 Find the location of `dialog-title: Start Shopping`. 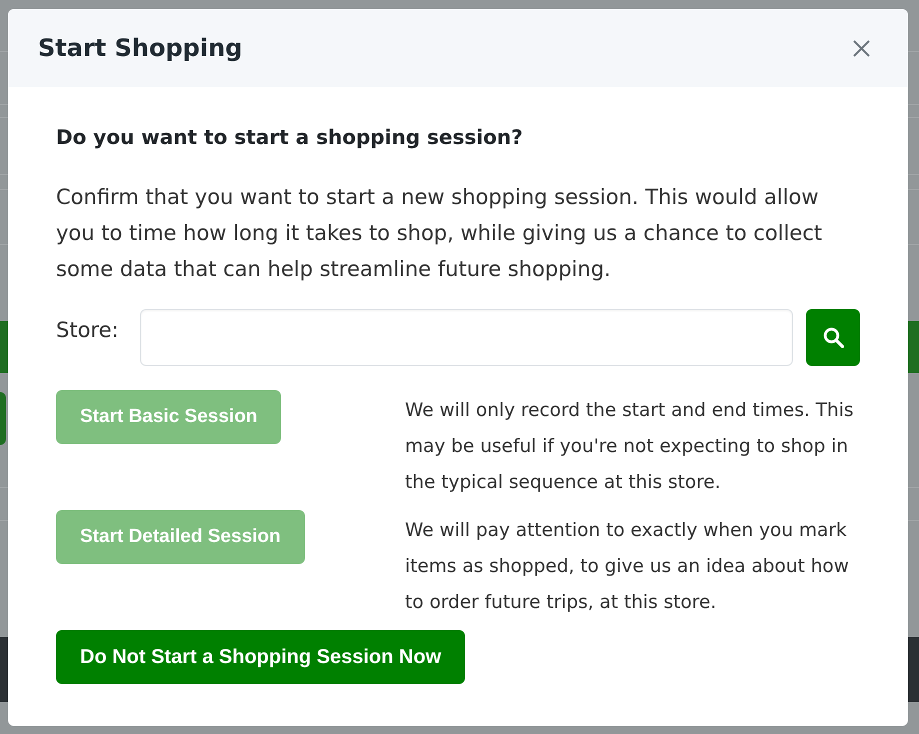

dialog-title: Start Shopping is located at coordinates (140, 48).